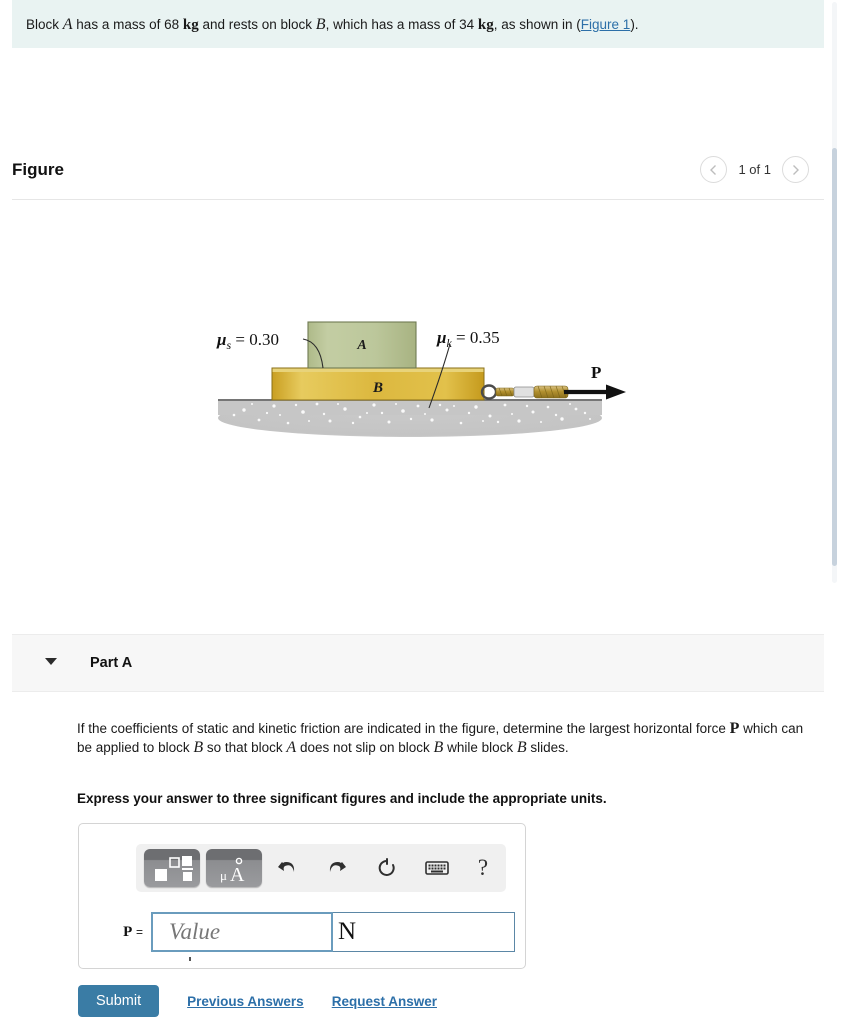  Describe the element at coordinates (418, 663) in the screenshot. I see `part-a-header: Part A` at that location.